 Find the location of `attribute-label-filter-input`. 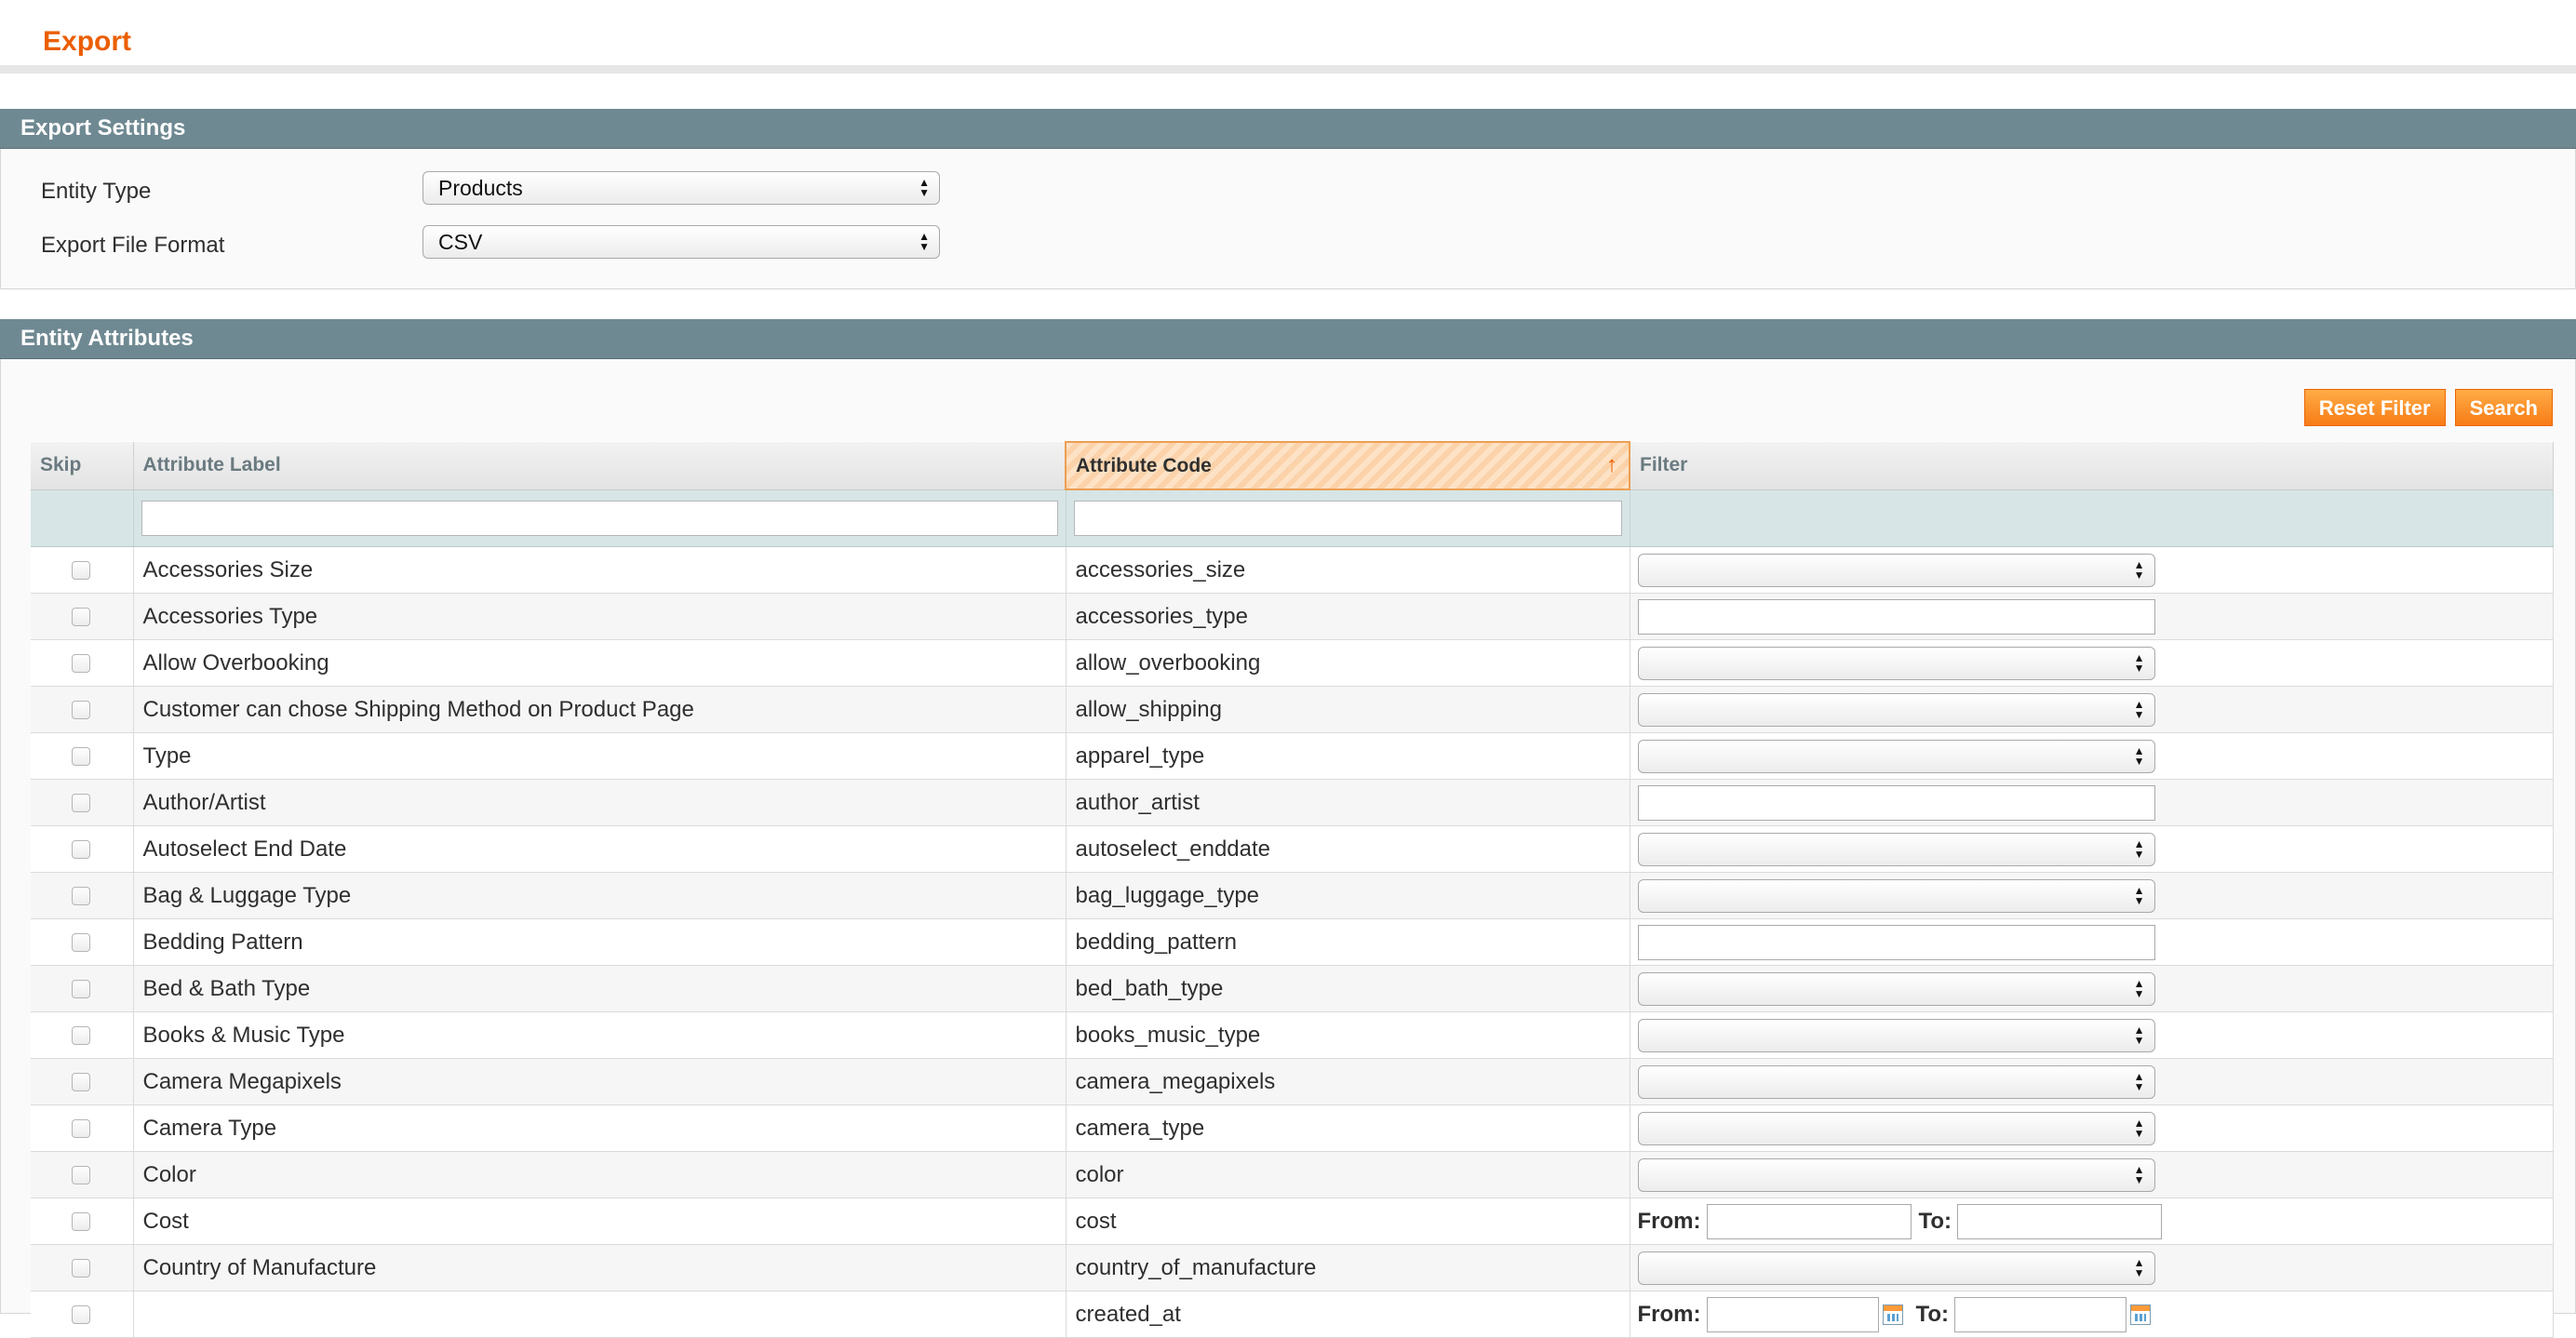

attribute-label-filter-input is located at coordinates (599, 518).